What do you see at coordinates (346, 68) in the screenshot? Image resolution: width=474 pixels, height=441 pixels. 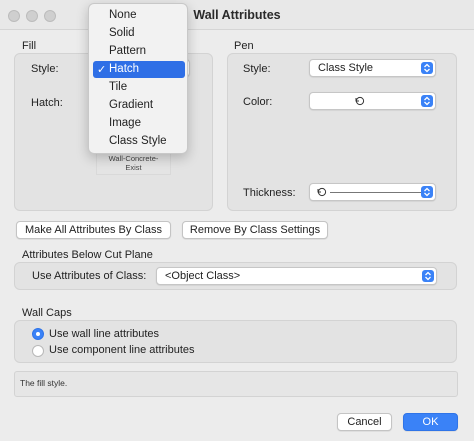 I see `pen-style-value: Class Style` at bounding box center [346, 68].